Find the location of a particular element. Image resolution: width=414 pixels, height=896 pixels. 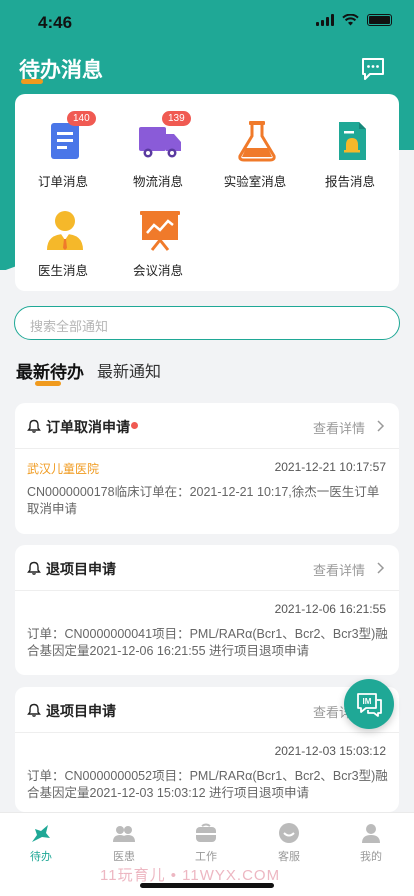

card-time: 2021-12-06 16:21:55 is located at coordinates (330, 609).